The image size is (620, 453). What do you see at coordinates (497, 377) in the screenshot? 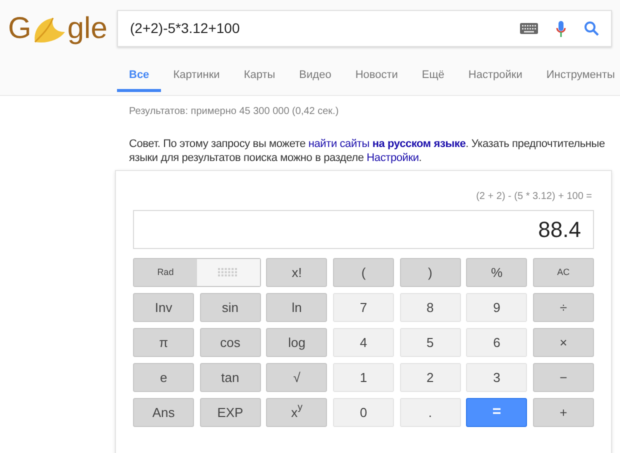
I see `calculator-key: 3` at bounding box center [497, 377].